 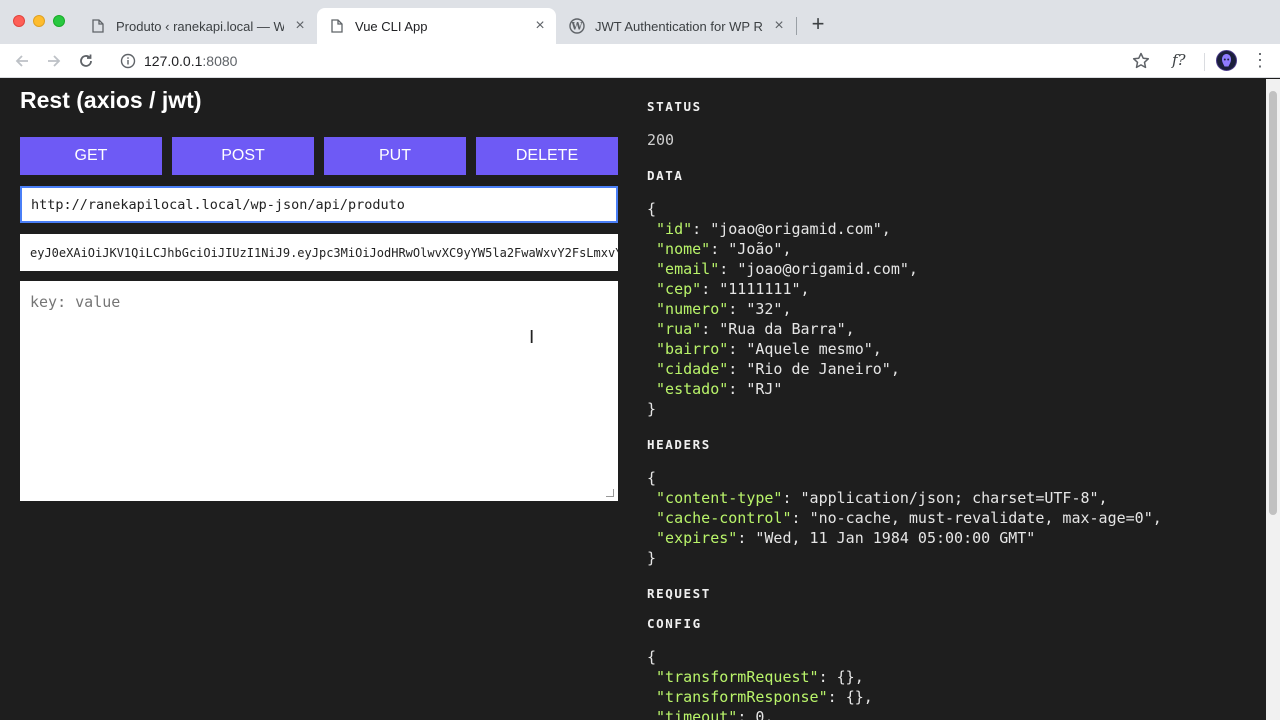 I want to click on json-key: "timeout", so click(x=697, y=714).